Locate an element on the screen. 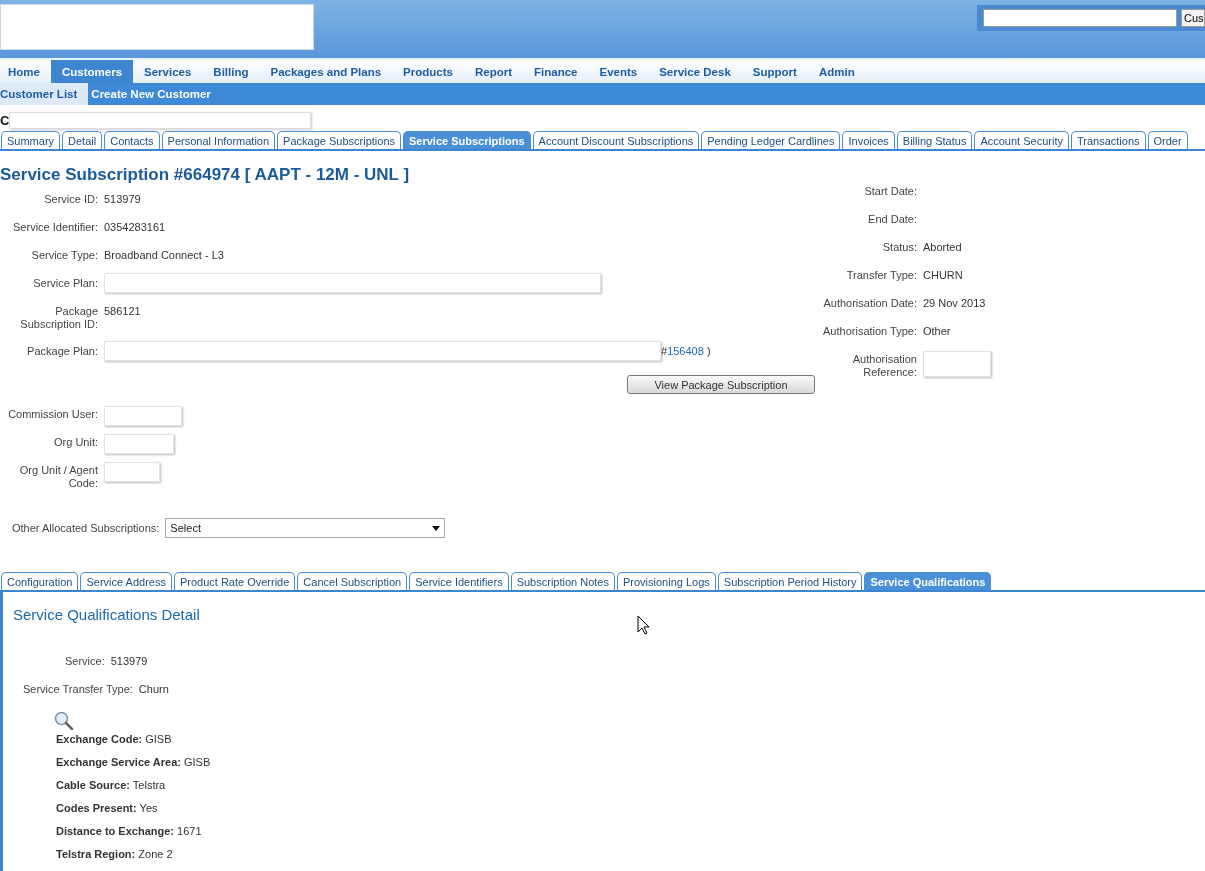 This screenshot has height=871, width=1205. qualification-detail: Codes Present: Yes is located at coordinates (107, 809).